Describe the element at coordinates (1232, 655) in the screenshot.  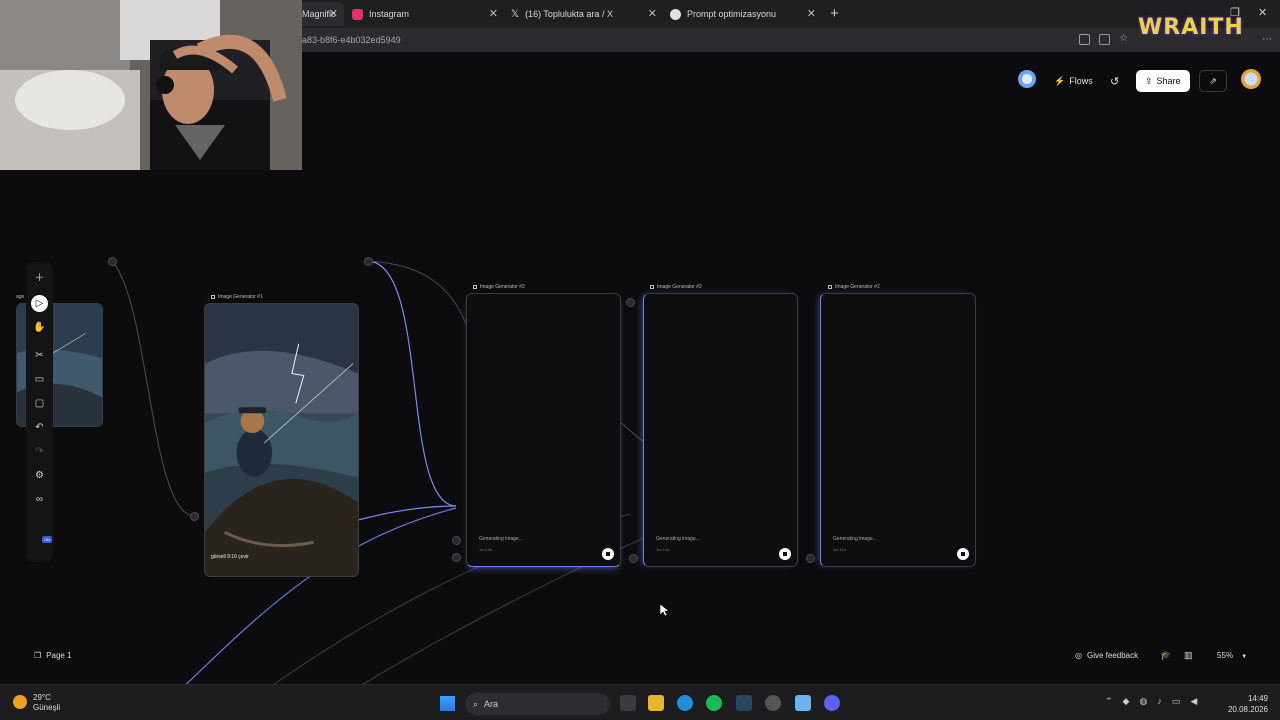
I see `zoom-control: 55% ▼` at that location.